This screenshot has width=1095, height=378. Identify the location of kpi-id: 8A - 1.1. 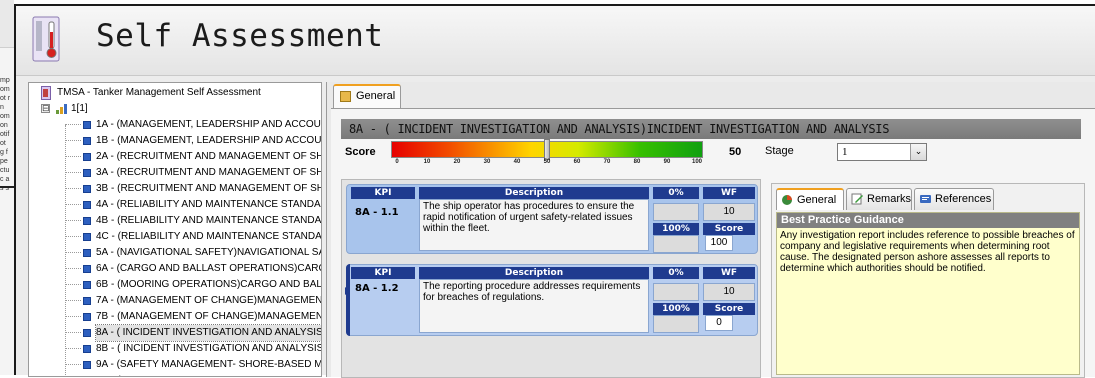
(377, 212).